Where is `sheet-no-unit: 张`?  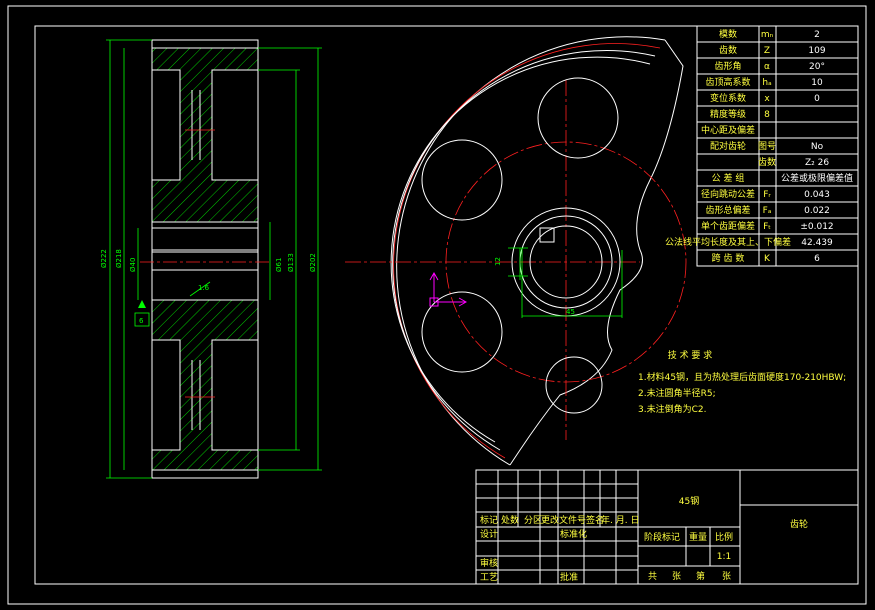
sheet-no-unit: 张 is located at coordinates (726, 576).